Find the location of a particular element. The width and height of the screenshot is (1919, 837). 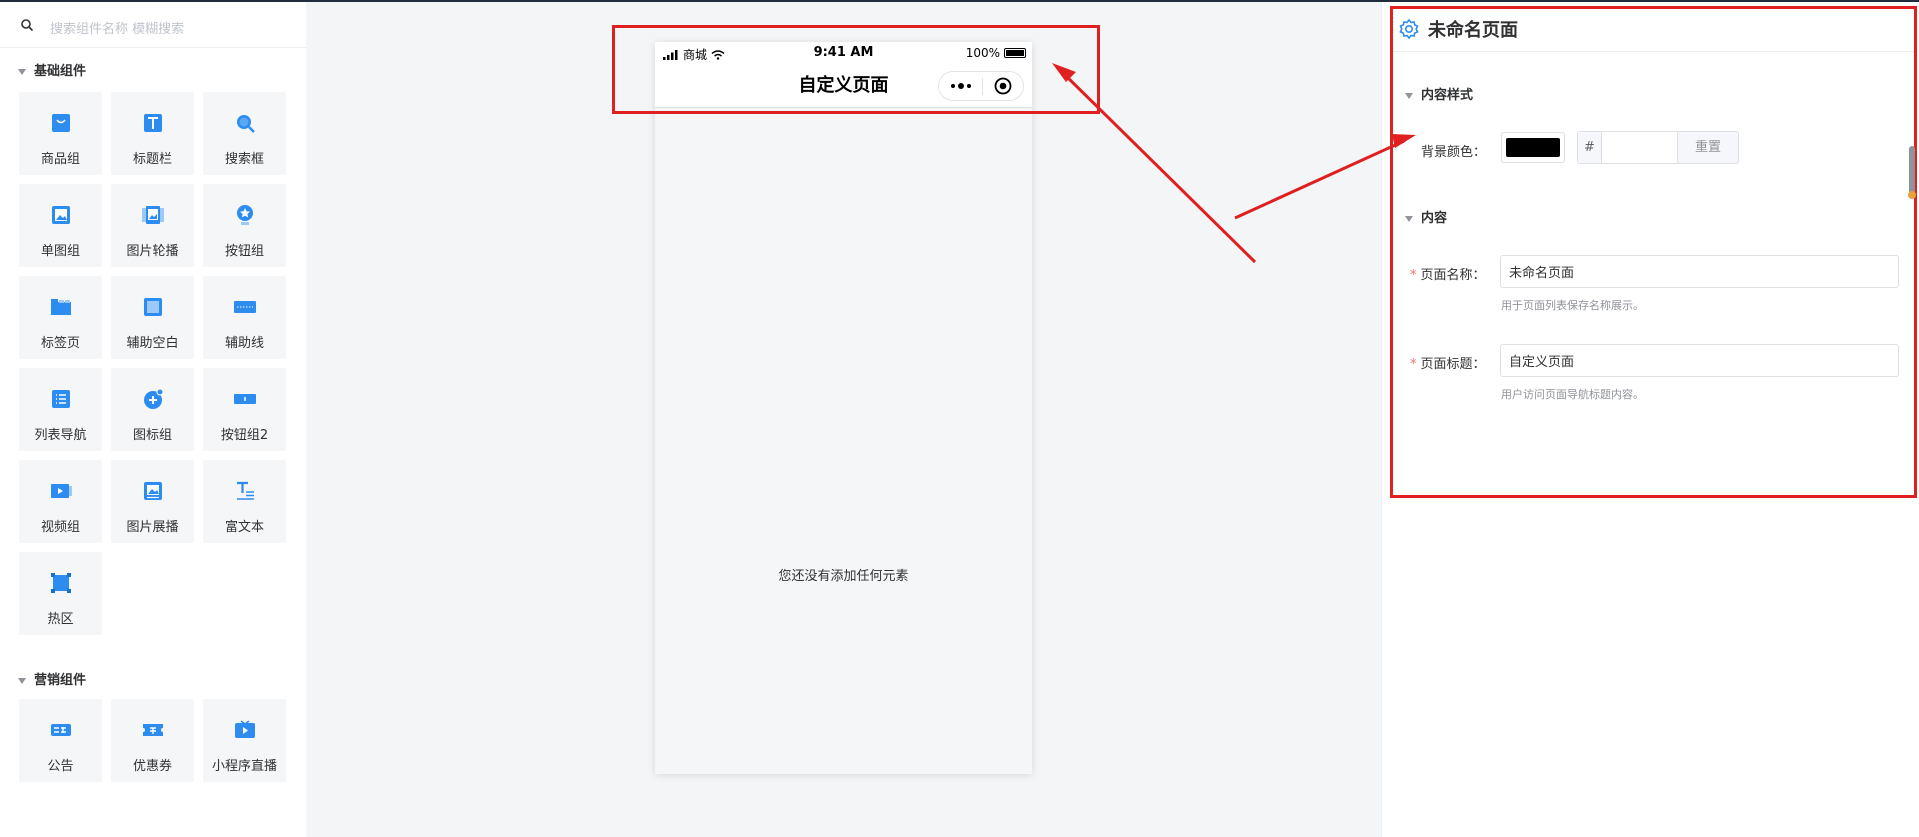

tile-label: 列表导航 is located at coordinates (60, 435).